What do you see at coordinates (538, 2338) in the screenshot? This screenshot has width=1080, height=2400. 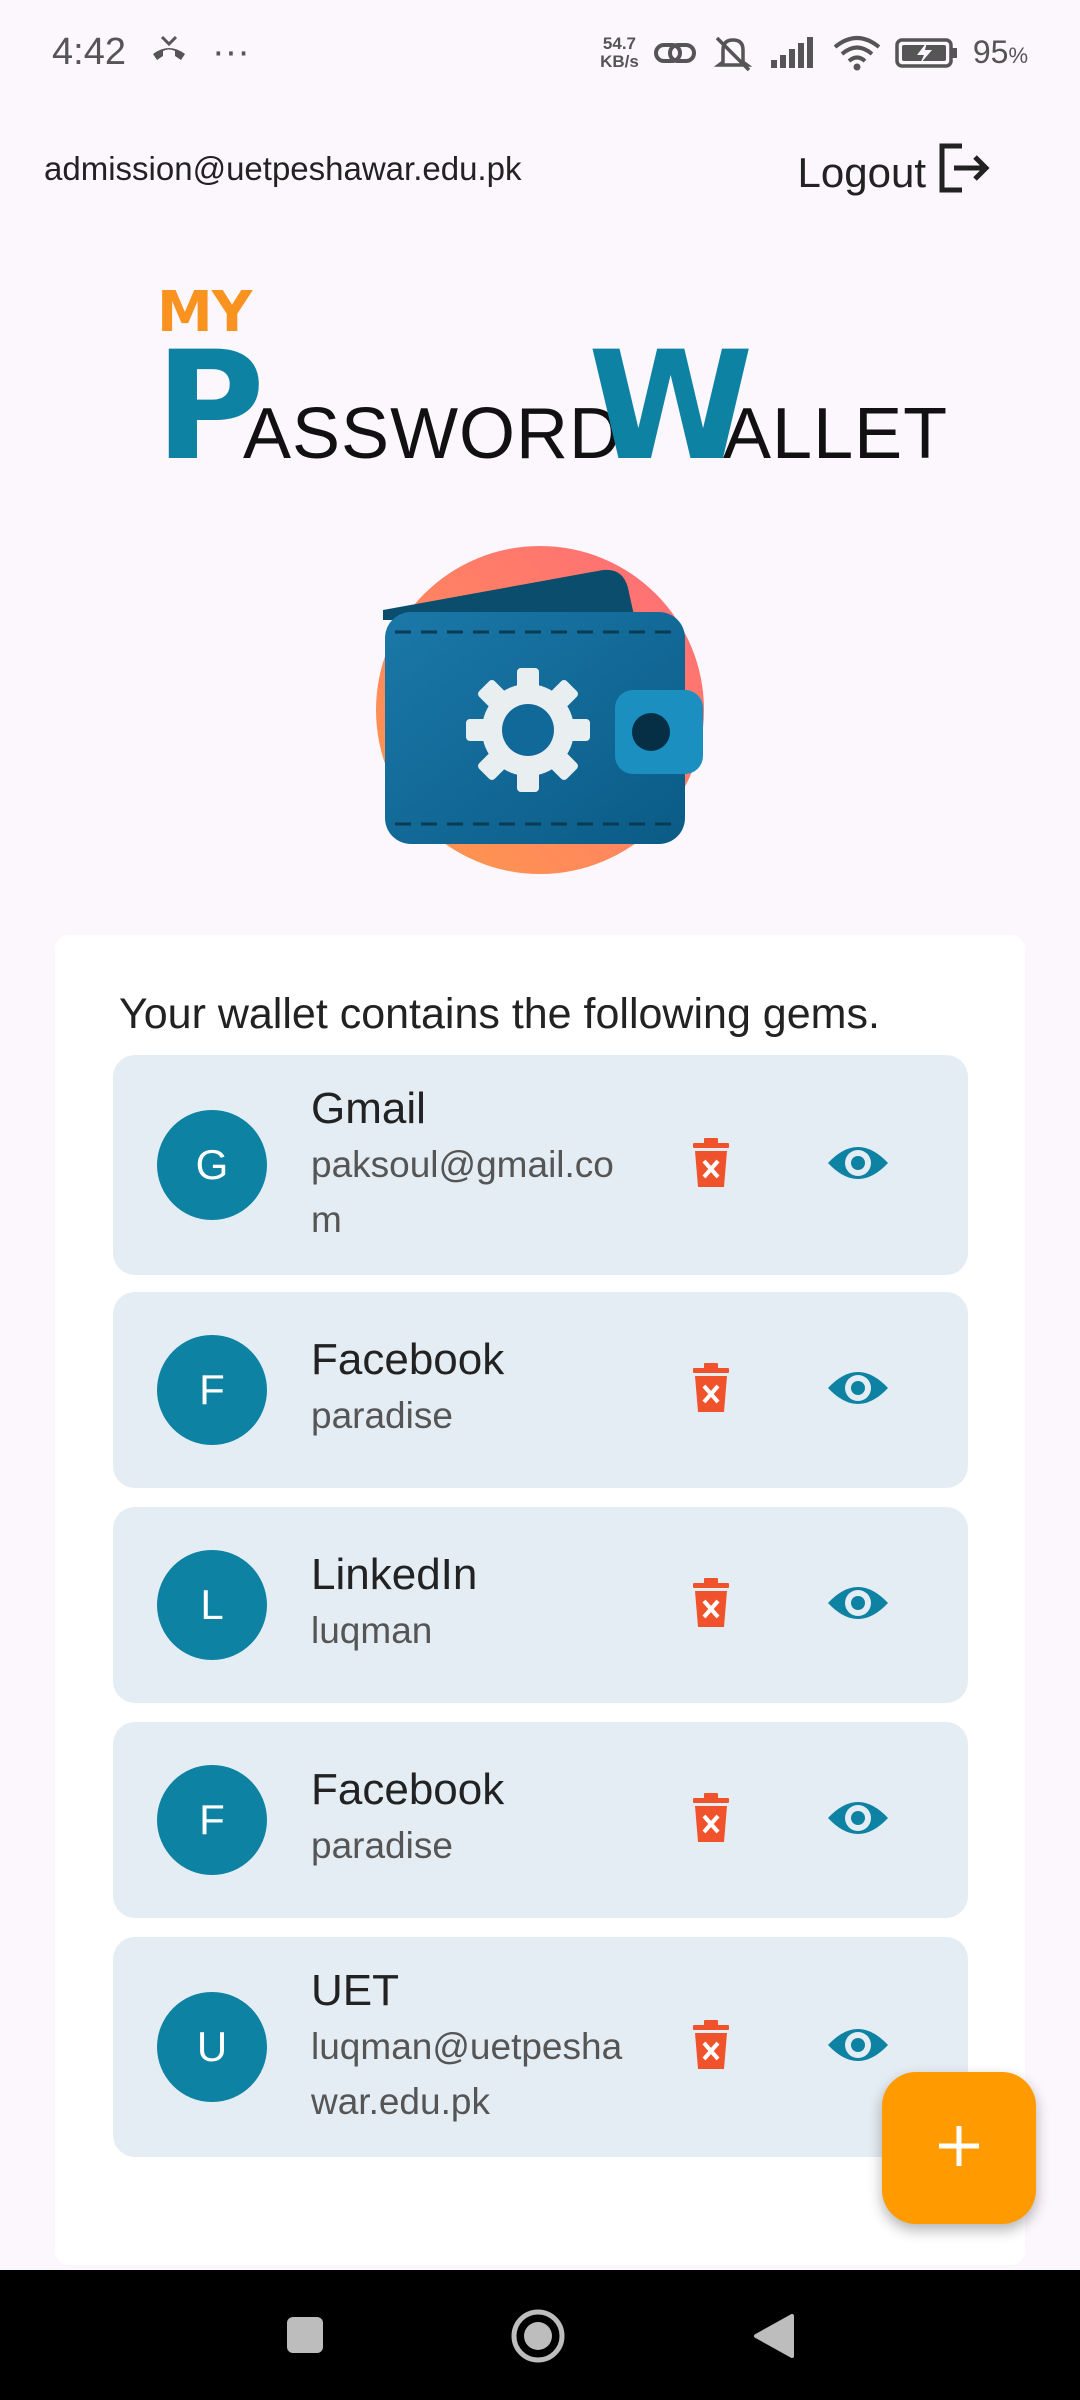 I see `home-button` at bounding box center [538, 2338].